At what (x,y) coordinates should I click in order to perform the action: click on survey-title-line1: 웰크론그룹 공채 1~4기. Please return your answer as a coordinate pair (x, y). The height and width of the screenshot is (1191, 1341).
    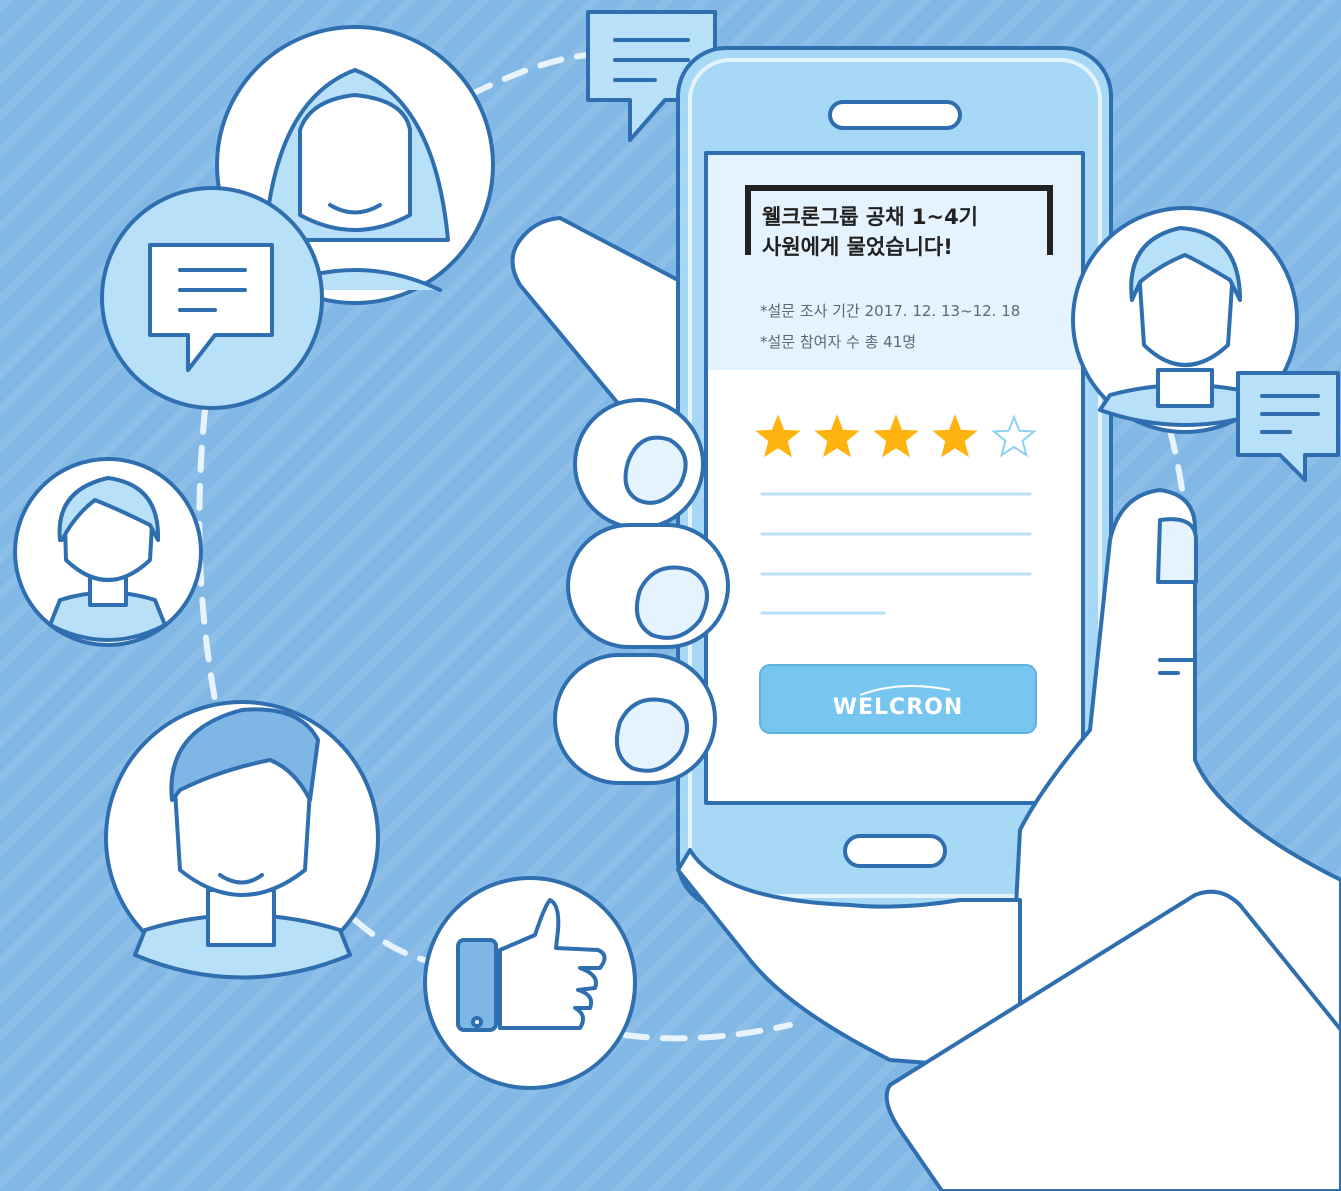
    Looking at the image, I should click on (870, 217).